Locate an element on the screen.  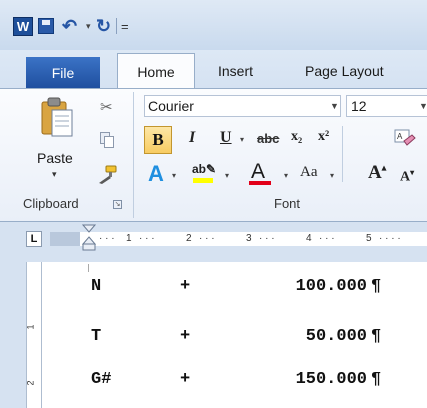
customize-toolbar-icon: = is located at coordinates (125, 26).